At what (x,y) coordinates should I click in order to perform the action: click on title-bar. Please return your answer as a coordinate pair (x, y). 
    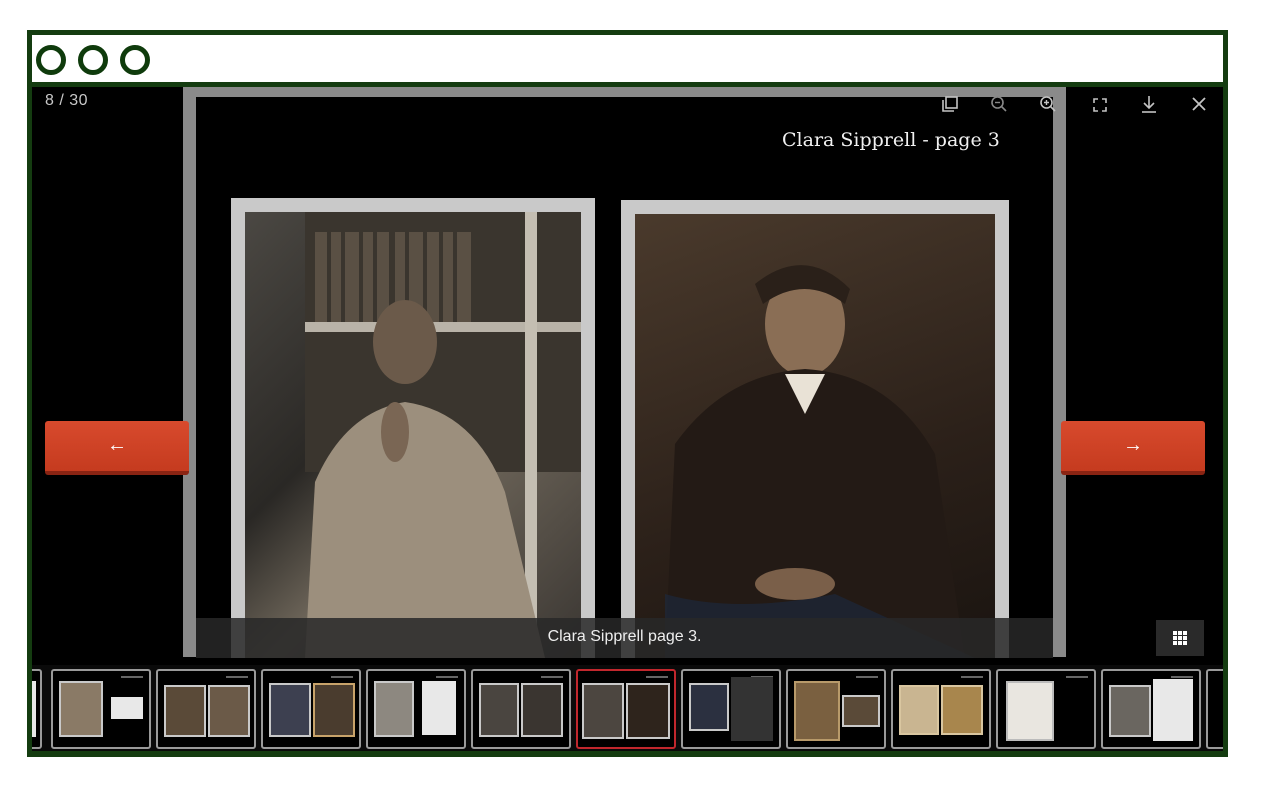
    Looking at the image, I should click on (627, 58).